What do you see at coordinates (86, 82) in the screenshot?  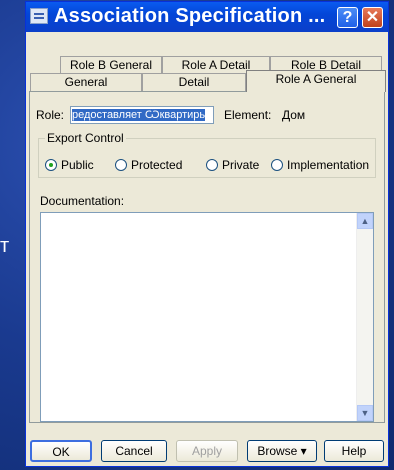 I see `tab-general: General` at bounding box center [86, 82].